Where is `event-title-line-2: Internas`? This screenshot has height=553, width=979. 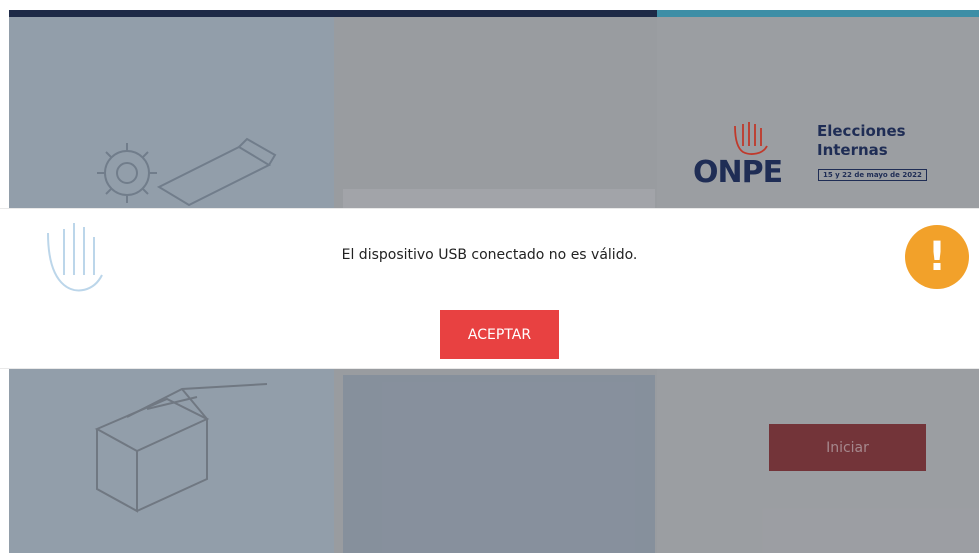
event-title-line-2: Internas is located at coordinates (852, 150).